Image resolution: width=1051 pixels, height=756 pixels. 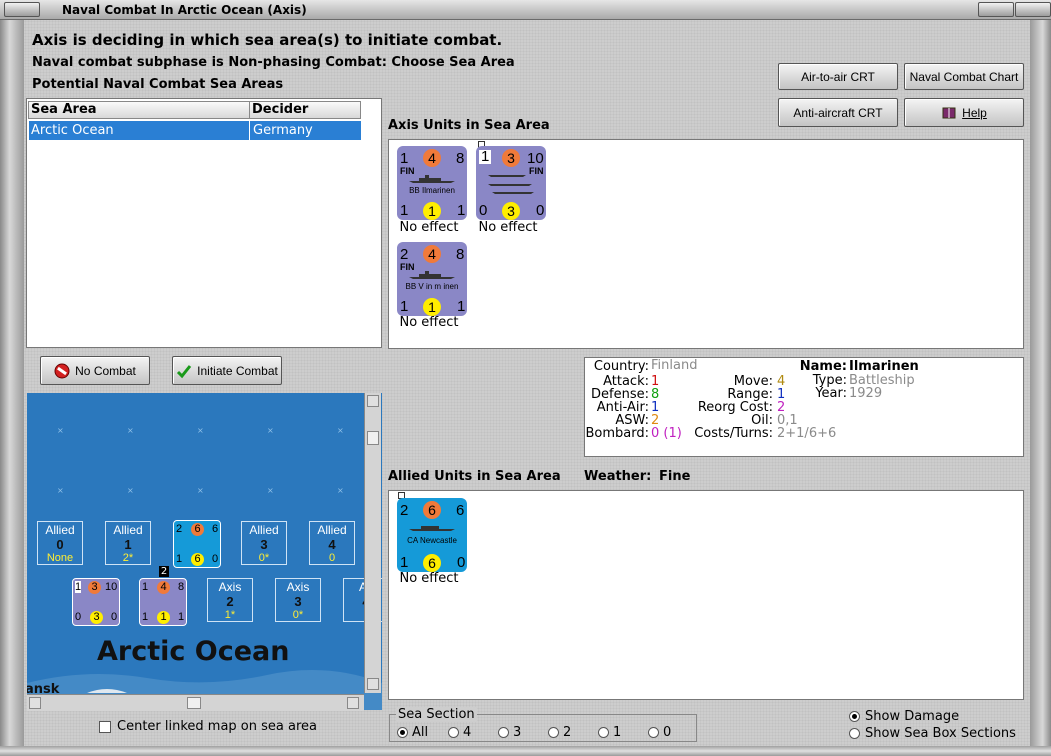 What do you see at coordinates (305, 110) in the screenshot?
I see `column-header-decider: Decider` at bounding box center [305, 110].